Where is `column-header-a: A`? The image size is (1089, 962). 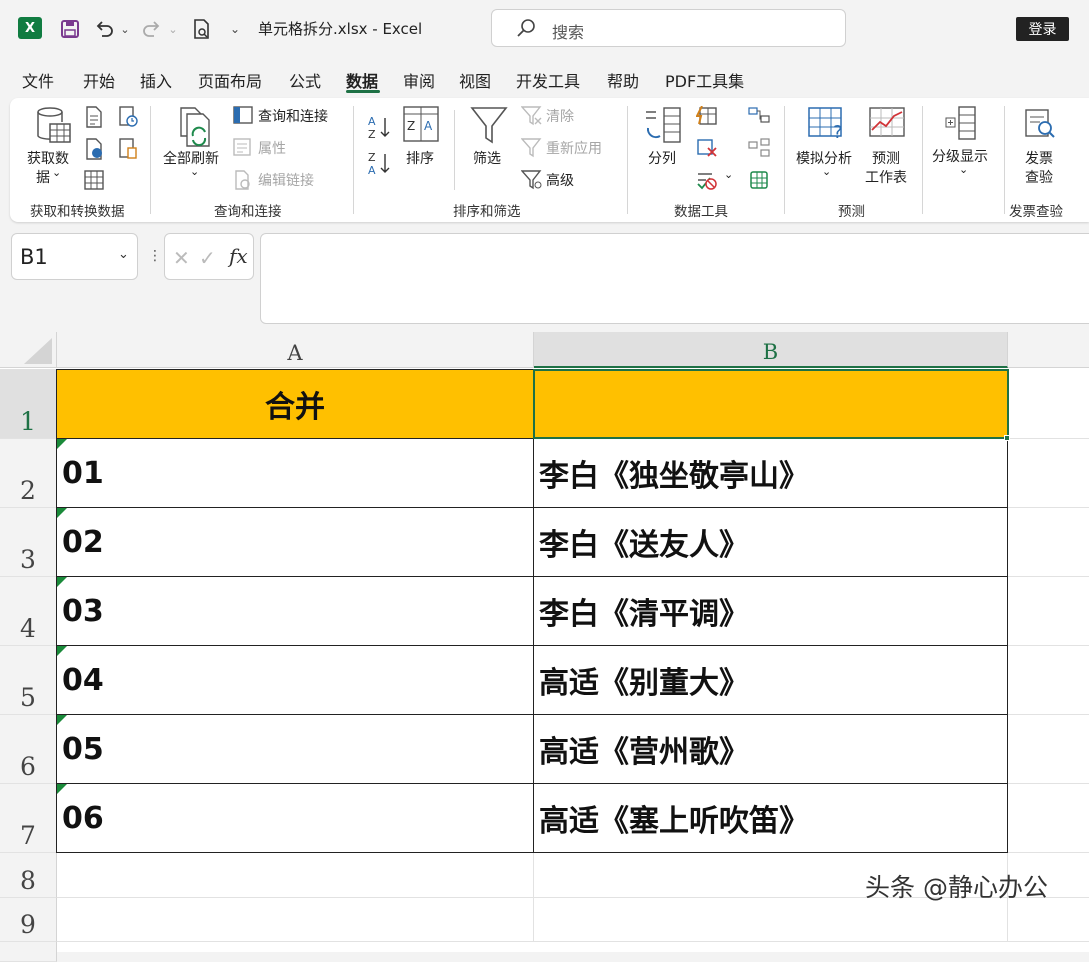 column-header-a: A is located at coordinates (295, 350).